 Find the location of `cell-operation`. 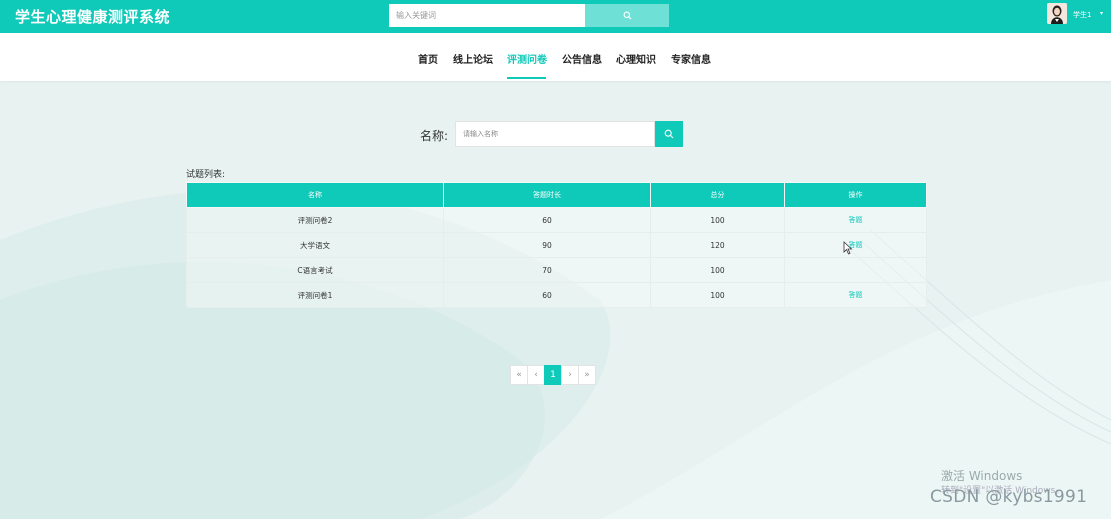

cell-operation is located at coordinates (855, 270).